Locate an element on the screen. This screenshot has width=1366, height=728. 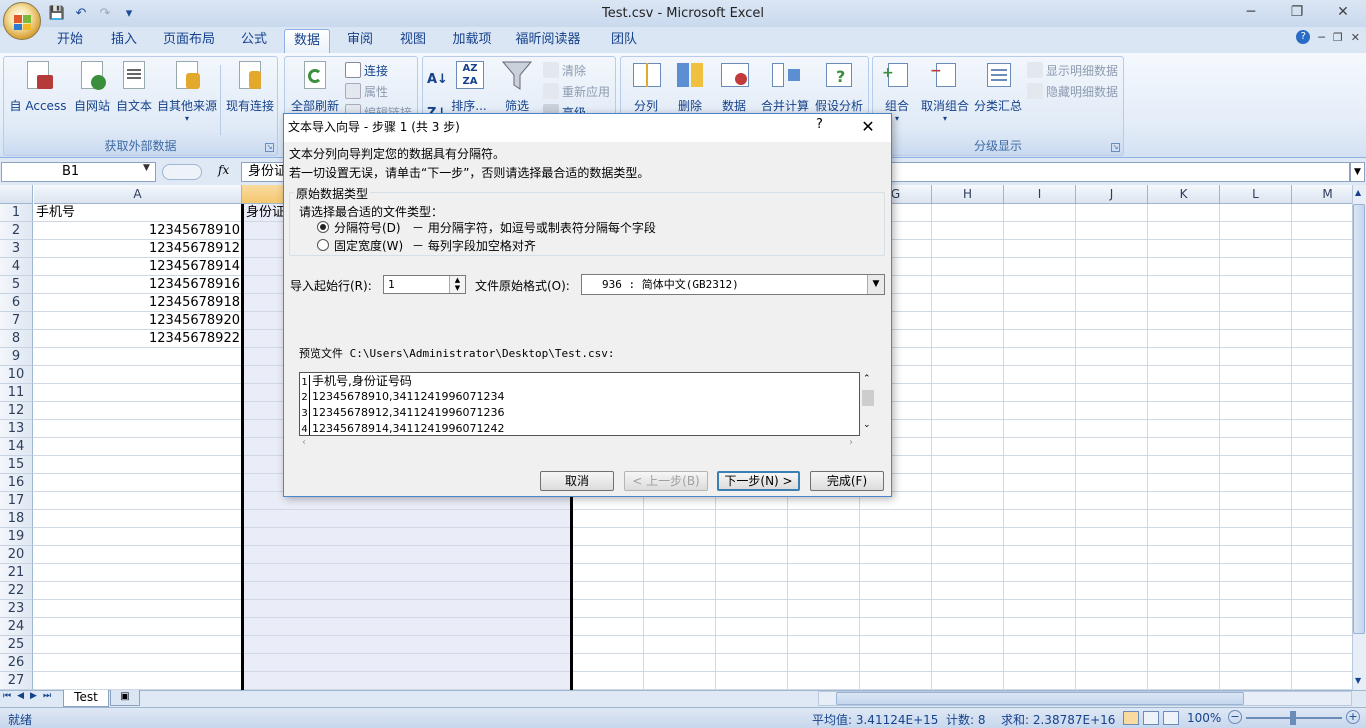
preview-scroll-down-icon: ⌄ is located at coordinates (867, 425).